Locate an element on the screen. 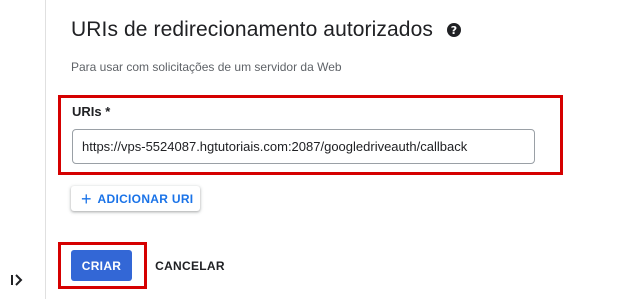  uris-label: URIs * is located at coordinates (91, 111).